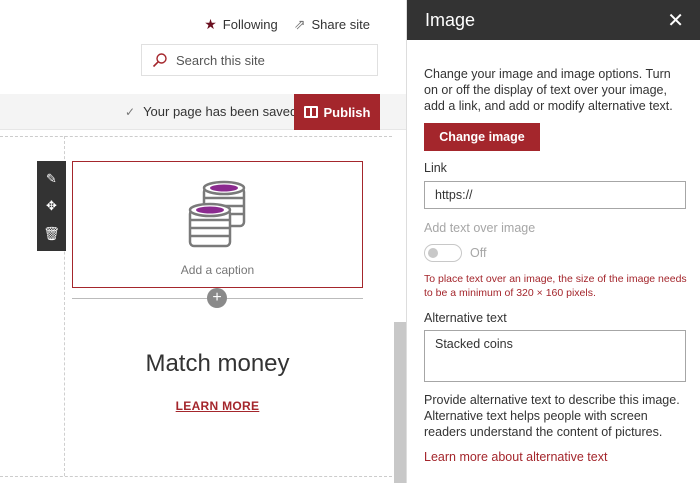  I want to click on link-label: Link, so click(435, 168).